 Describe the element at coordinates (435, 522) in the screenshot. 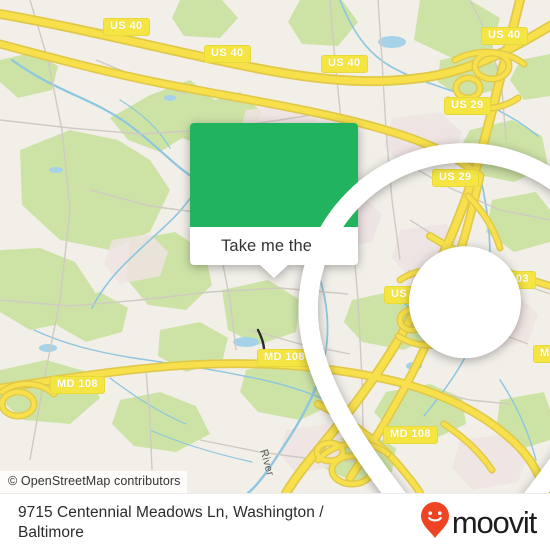

I see `moovit-smiley-pin-icon` at that location.